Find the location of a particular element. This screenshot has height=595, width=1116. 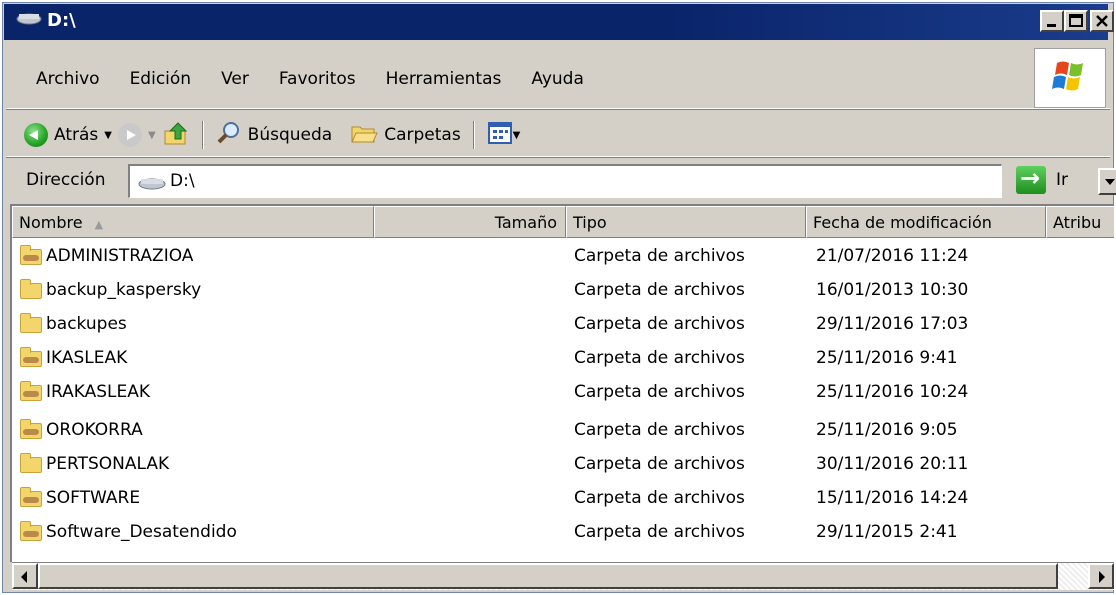

search-button: Búsqueda is located at coordinates (274, 135).